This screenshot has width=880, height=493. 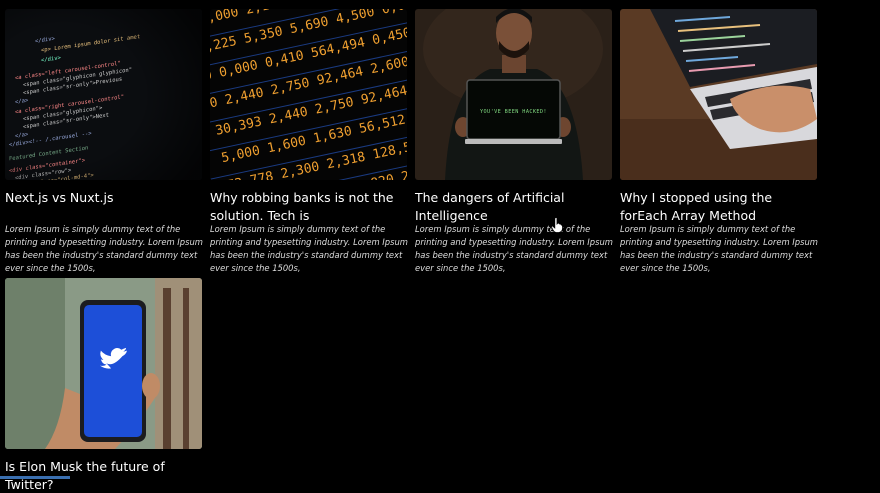 I want to click on post-thumbnail-hacked: YOU'VE BEEN HACKED!, so click(x=513, y=94).